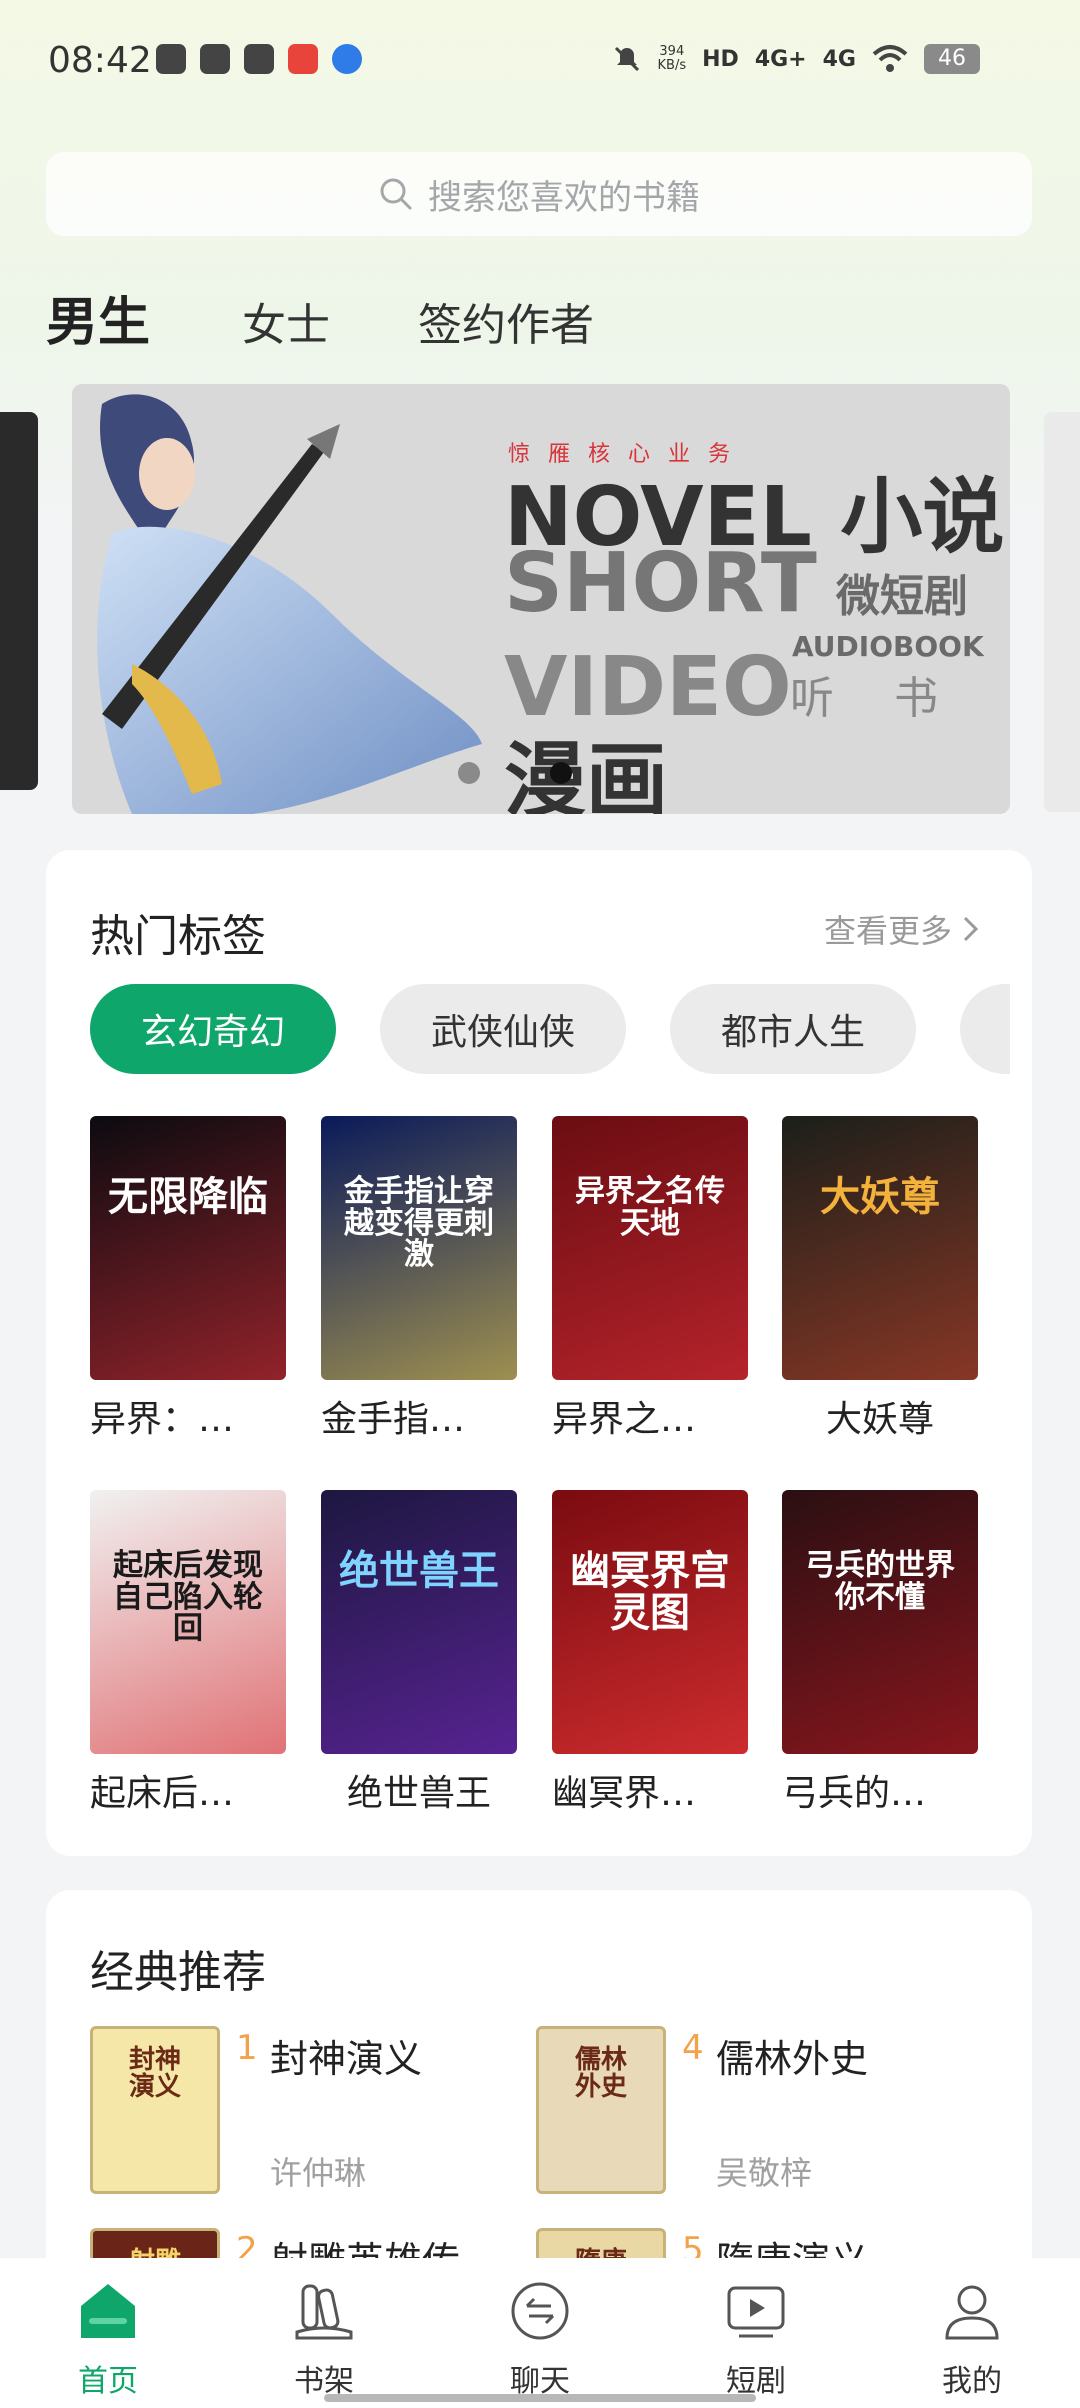 This screenshot has height=2408, width=1080. I want to click on nav-label: 首页, so click(108, 2381).